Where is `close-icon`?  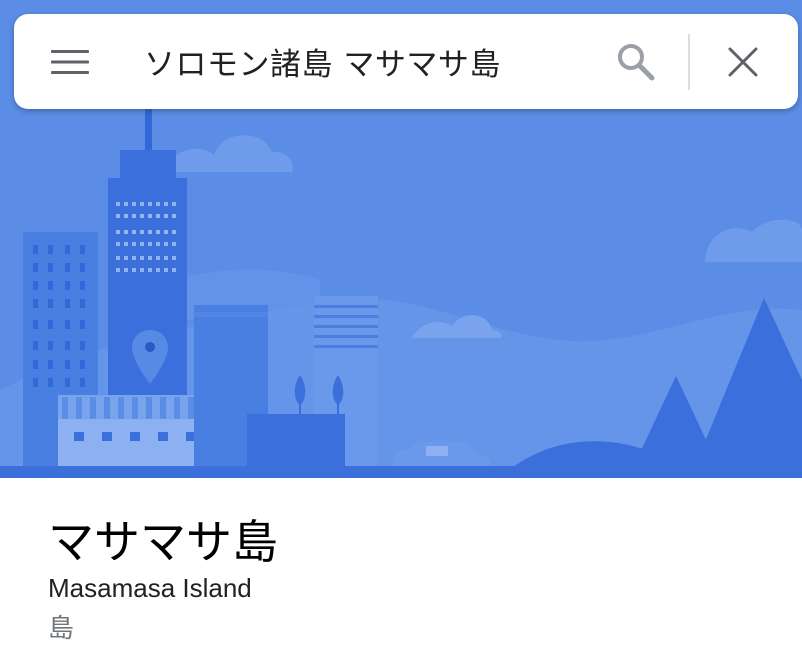
close-icon is located at coordinates (743, 62).